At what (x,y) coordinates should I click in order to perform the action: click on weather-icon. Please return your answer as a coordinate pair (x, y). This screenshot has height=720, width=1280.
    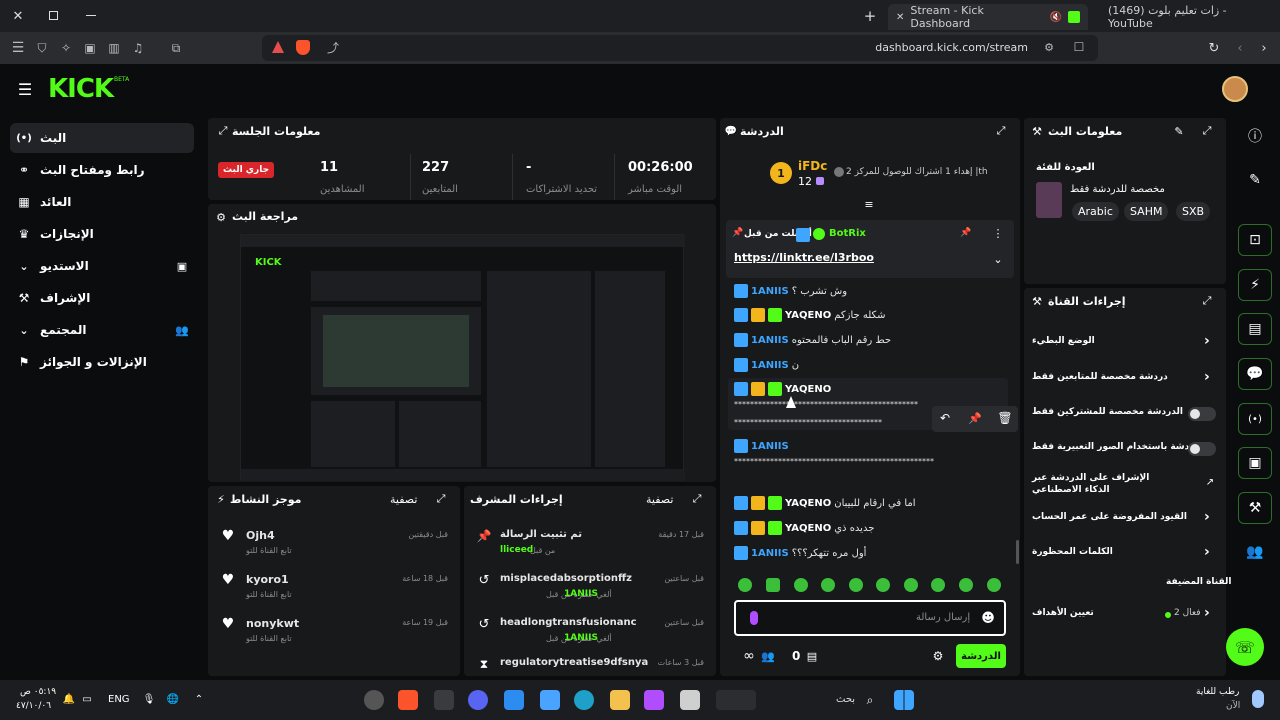
    Looking at the image, I should click on (1258, 699).